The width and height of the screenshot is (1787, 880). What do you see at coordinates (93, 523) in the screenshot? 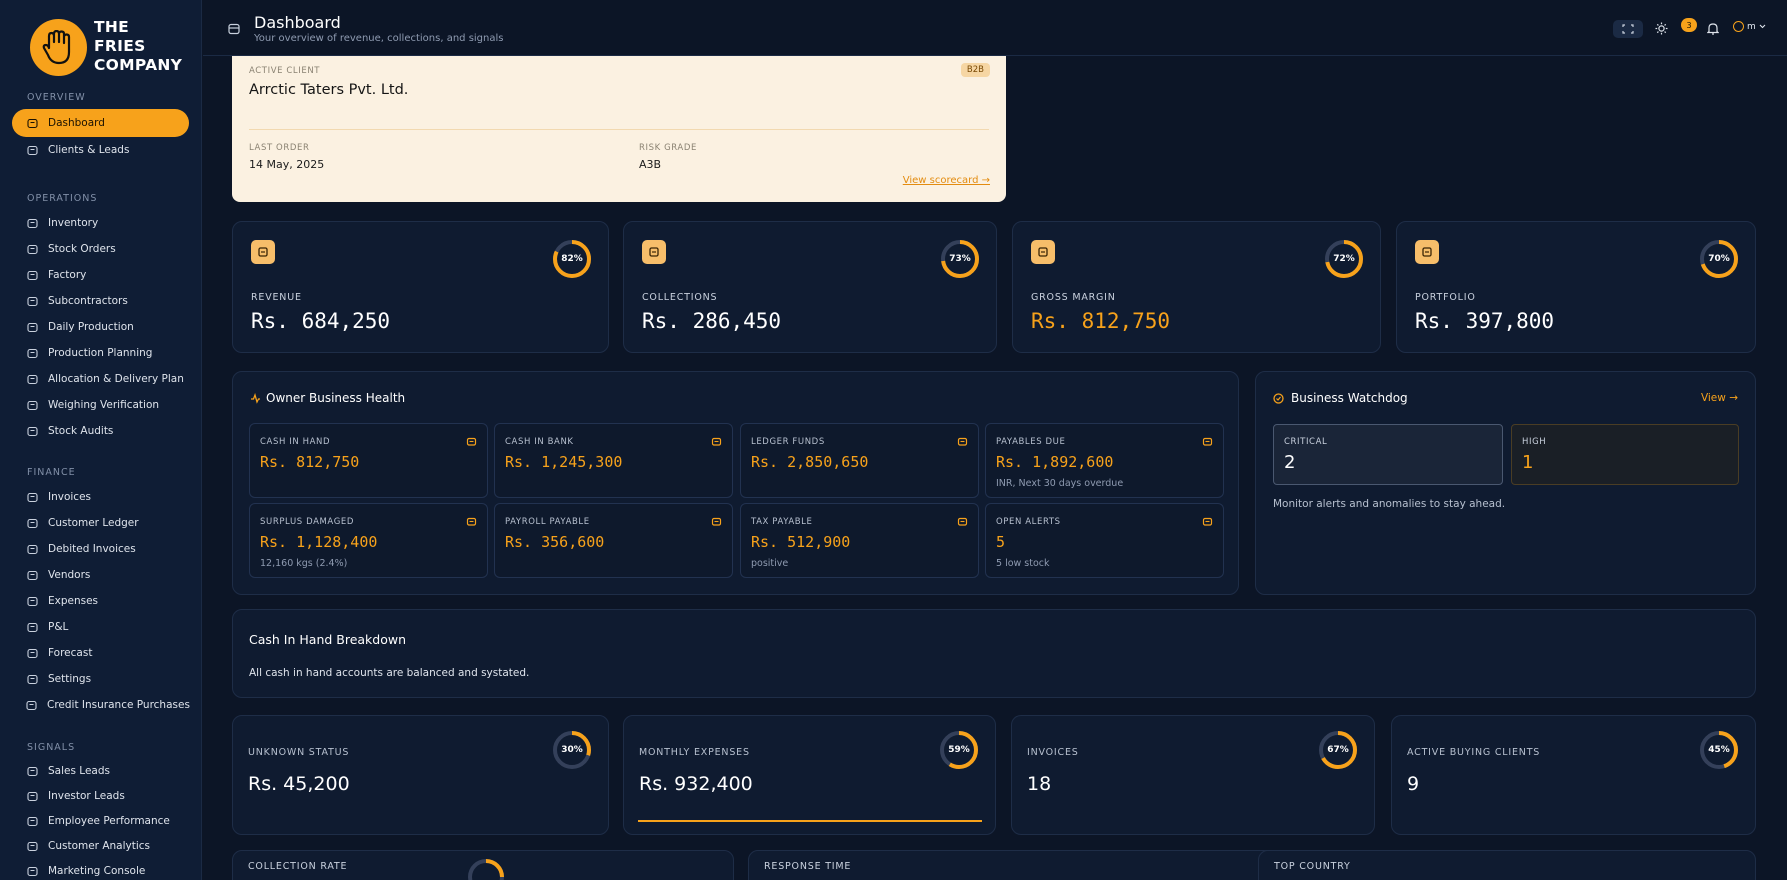
I see `sidebar-item-label: Customer Ledger` at bounding box center [93, 523].